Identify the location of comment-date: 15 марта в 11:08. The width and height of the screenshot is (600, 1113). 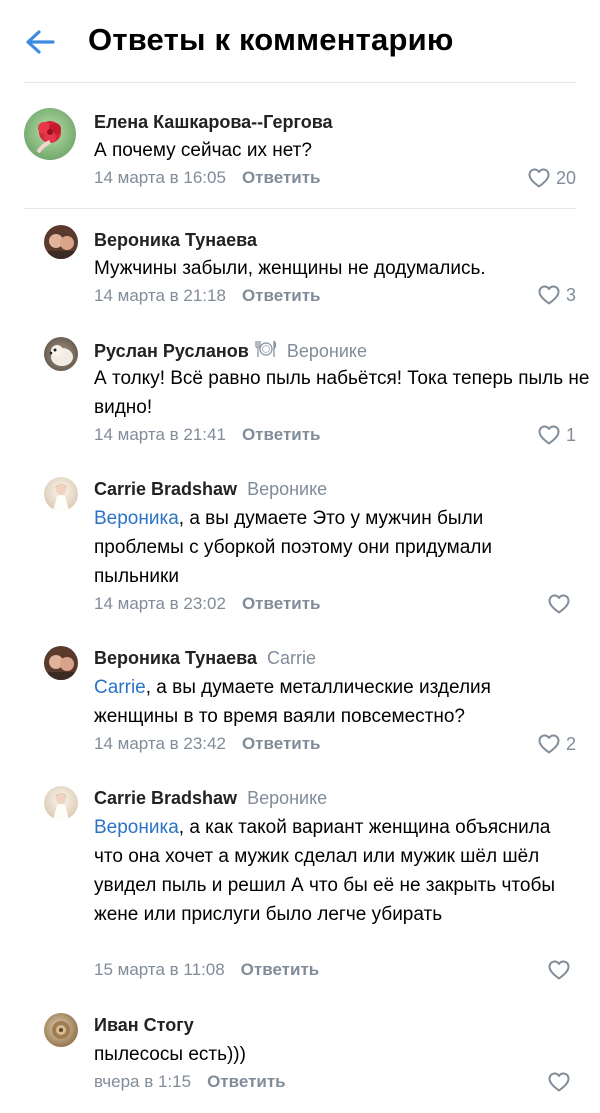
(159, 969).